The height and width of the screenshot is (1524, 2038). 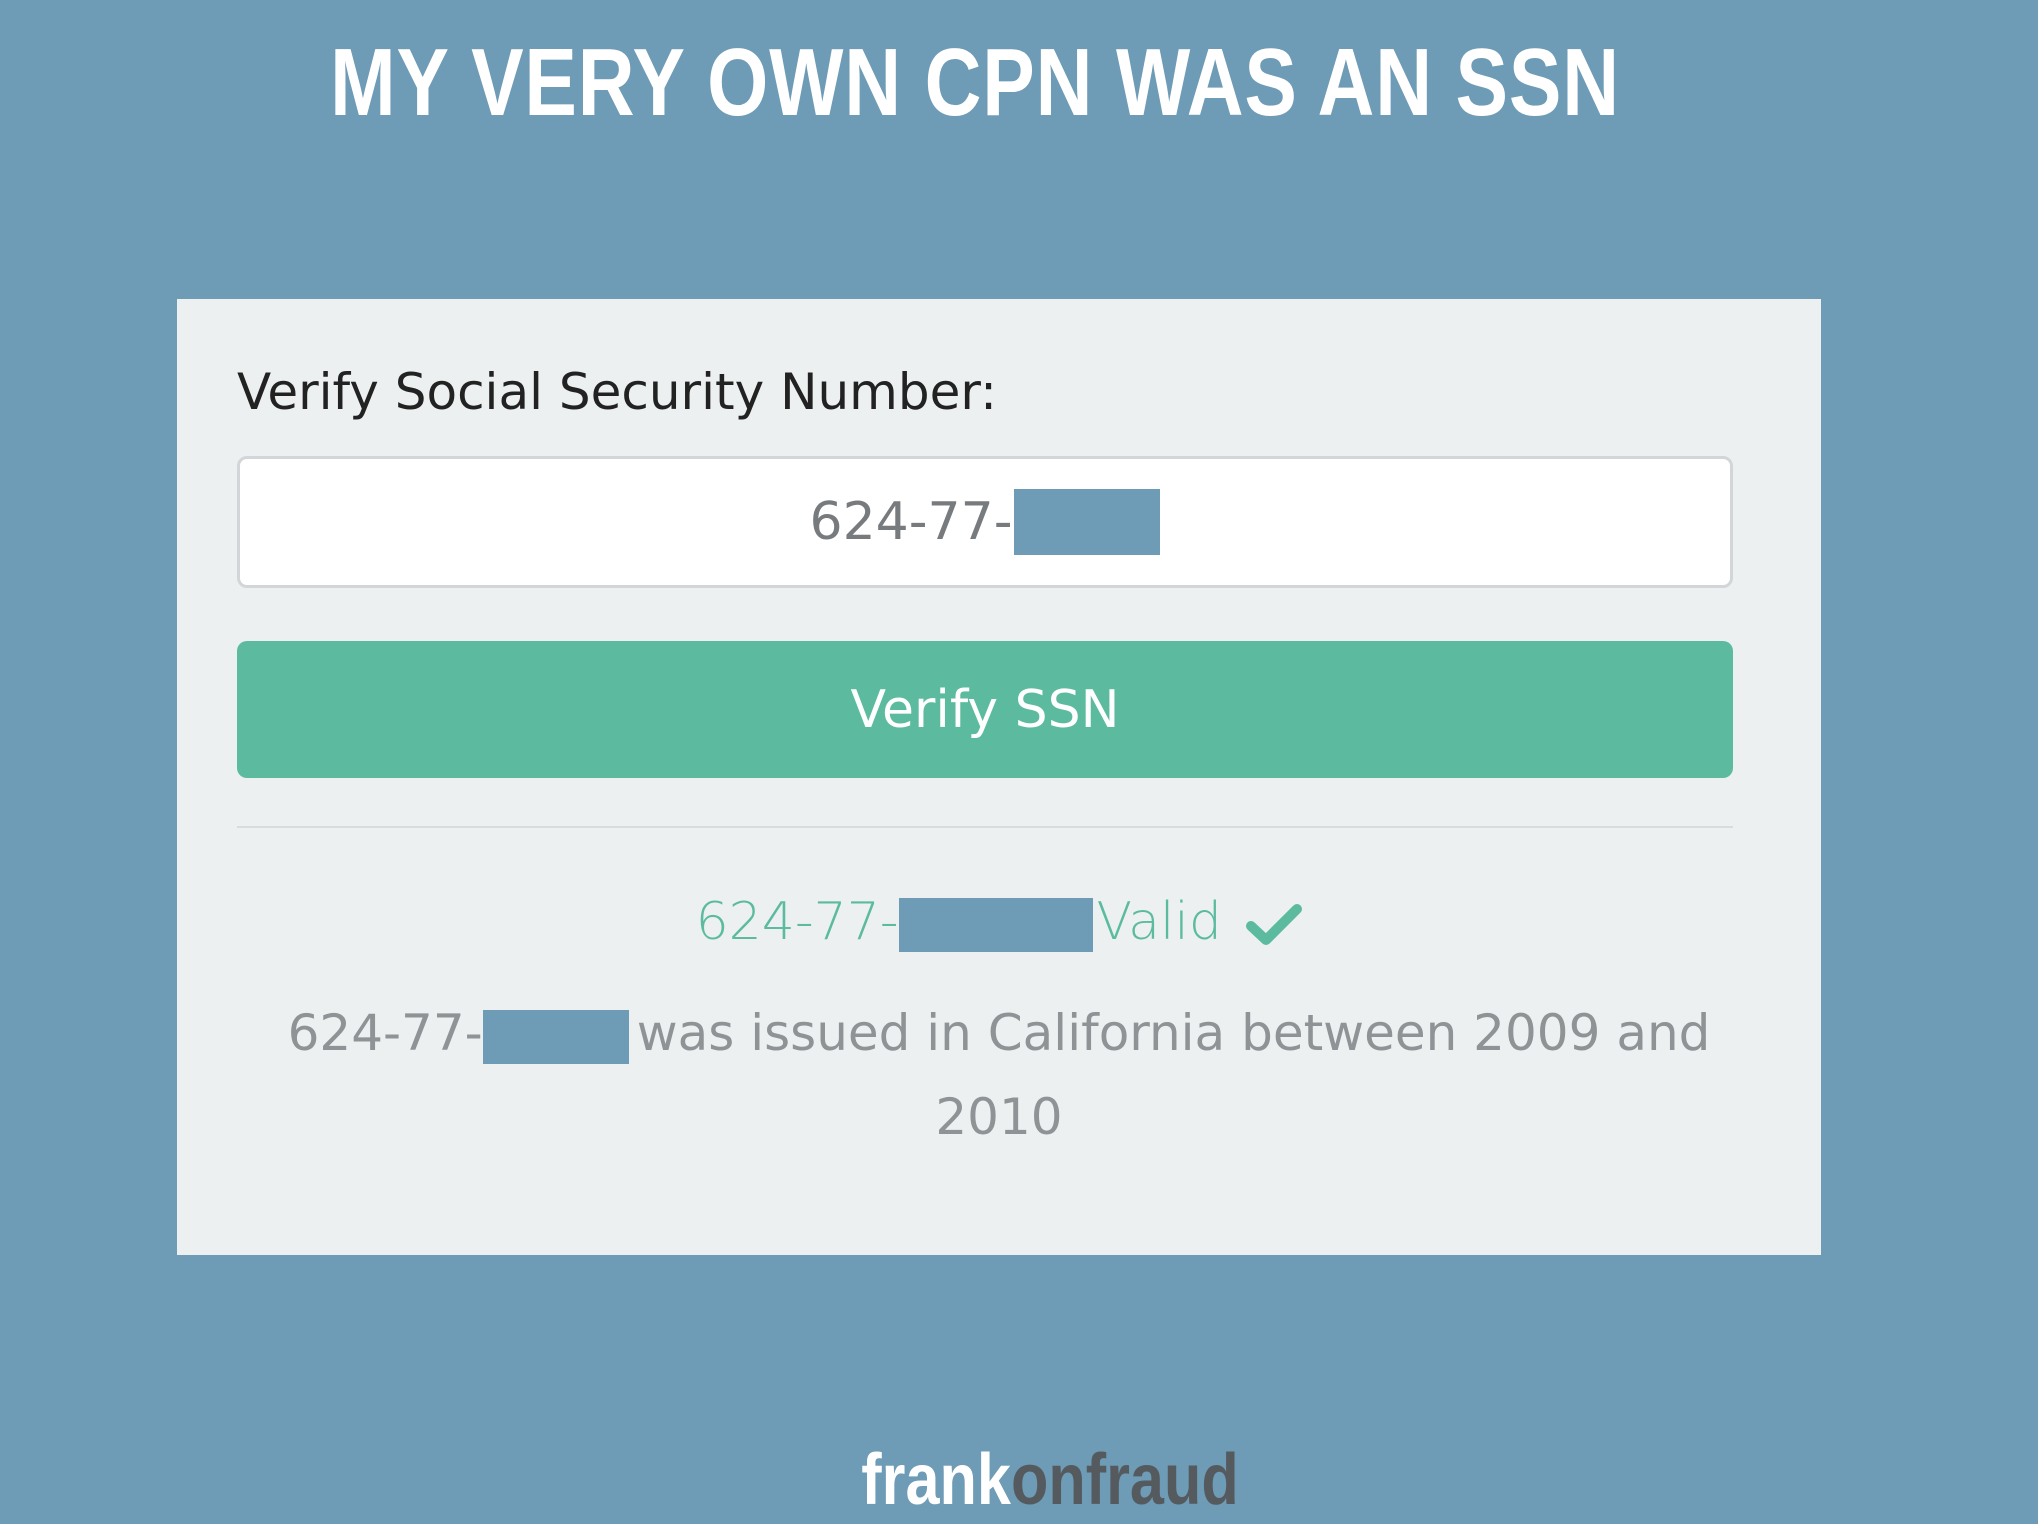 I want to click on divider, so click(x=985, y=827).